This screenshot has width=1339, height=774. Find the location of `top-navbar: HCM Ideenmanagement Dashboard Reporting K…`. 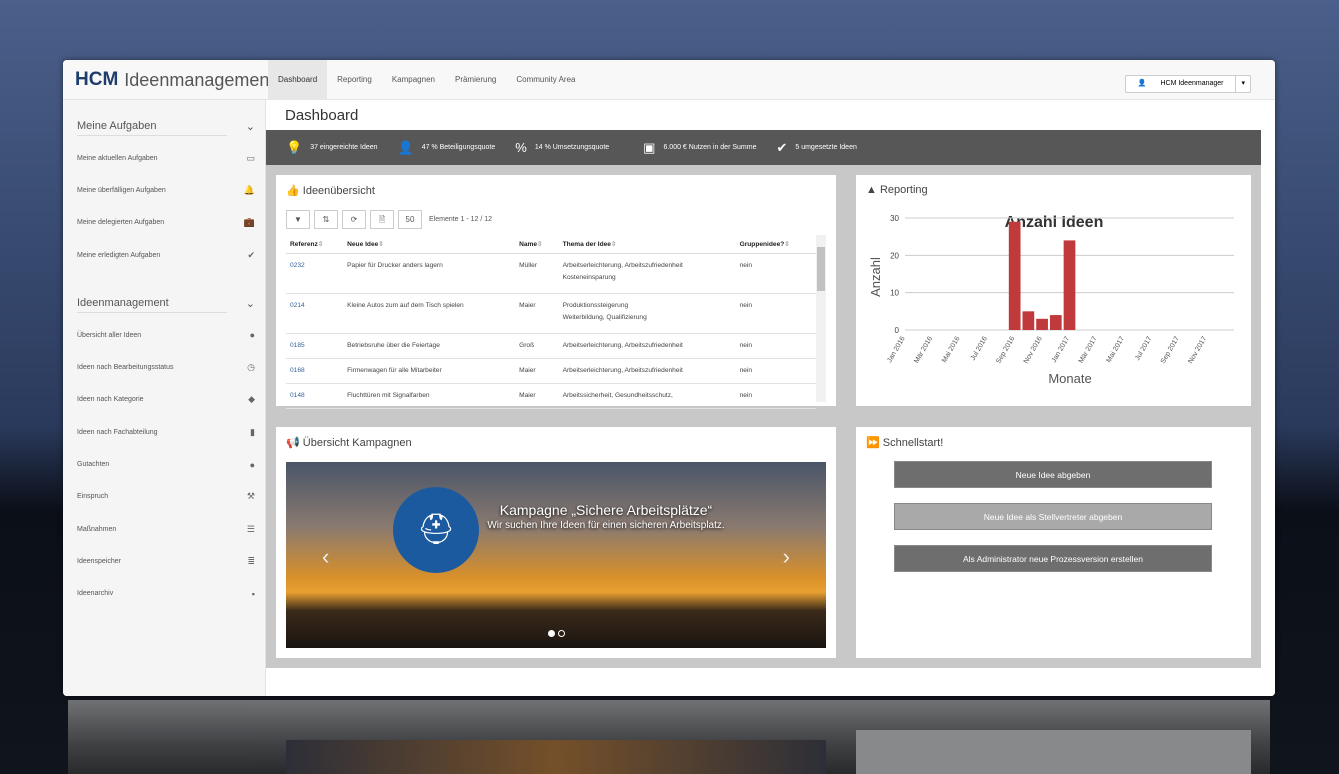

top-navbar: HCM Ideenmanagement Dashboard Reporting K… is located at coordinates (669, 80).